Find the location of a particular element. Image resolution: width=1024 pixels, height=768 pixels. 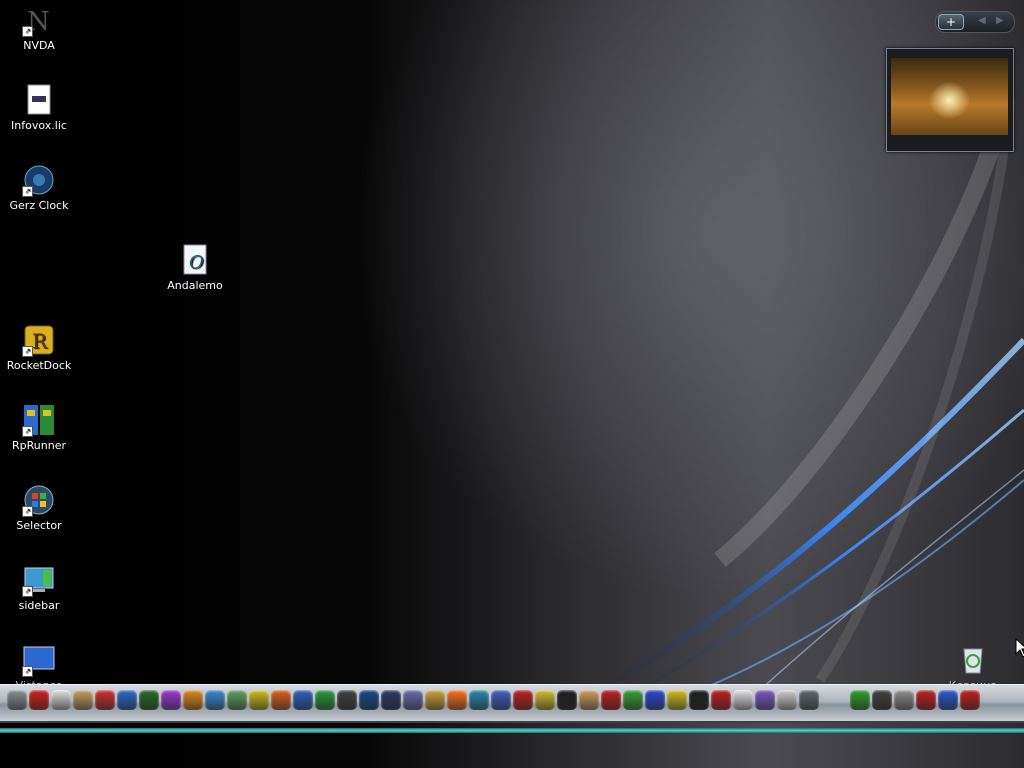

desktop-icon-andalemo: O Andalemo is located at coordinates (195, 268).